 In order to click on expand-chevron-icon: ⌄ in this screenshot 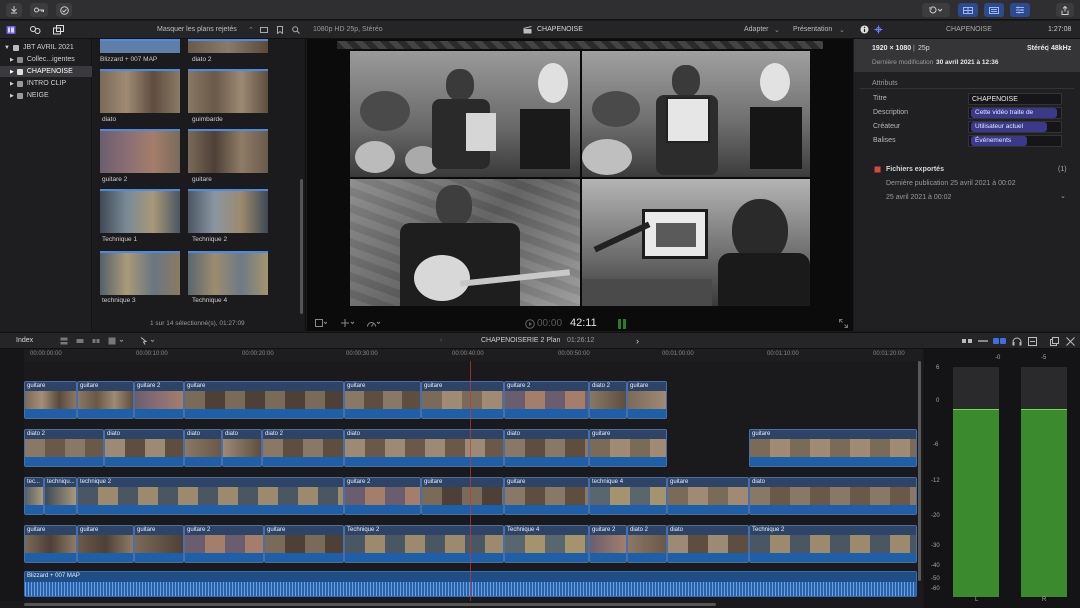, I will do `click(1063, 196)`.